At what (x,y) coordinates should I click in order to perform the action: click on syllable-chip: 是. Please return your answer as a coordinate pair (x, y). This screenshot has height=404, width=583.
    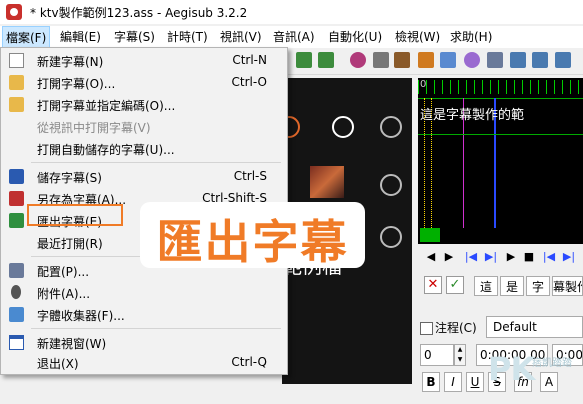
    Looking at the image, I should click on (512, 286).